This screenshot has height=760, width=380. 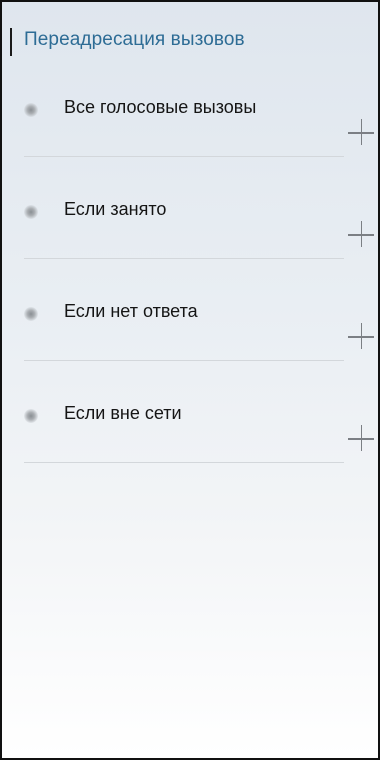 I want to click on forward-option-unreachable: Если вне сети, so click(x=190, y=435).